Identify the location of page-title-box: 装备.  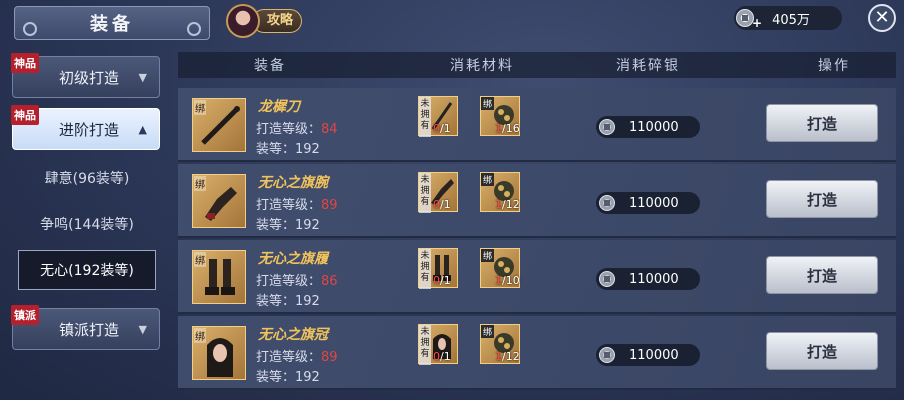
(112, 23).